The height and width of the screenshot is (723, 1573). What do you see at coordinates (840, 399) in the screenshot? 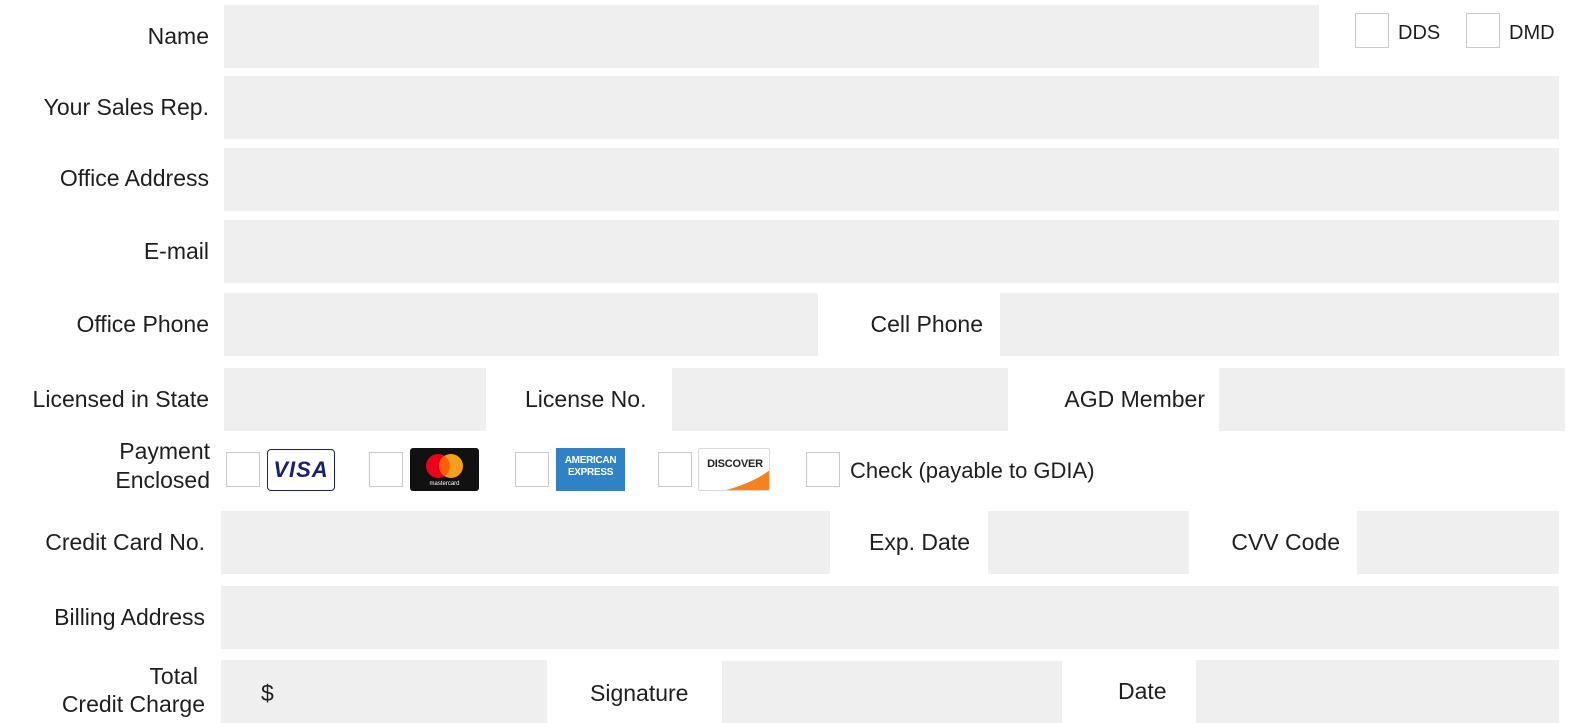
I see `license-no-input` at bounding box center [840, 399].